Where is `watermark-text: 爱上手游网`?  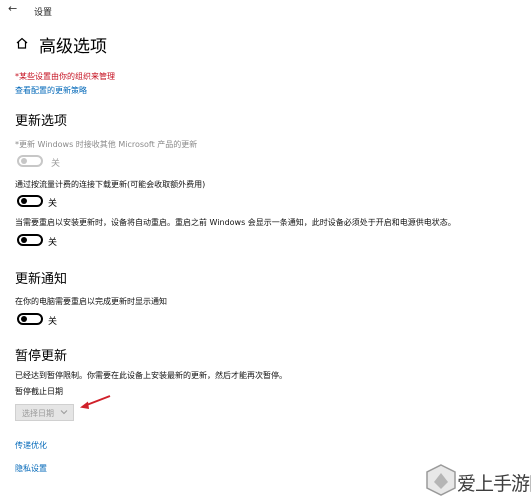 watermark-text: 爱上手游网 is located at coordinates (494, 484).